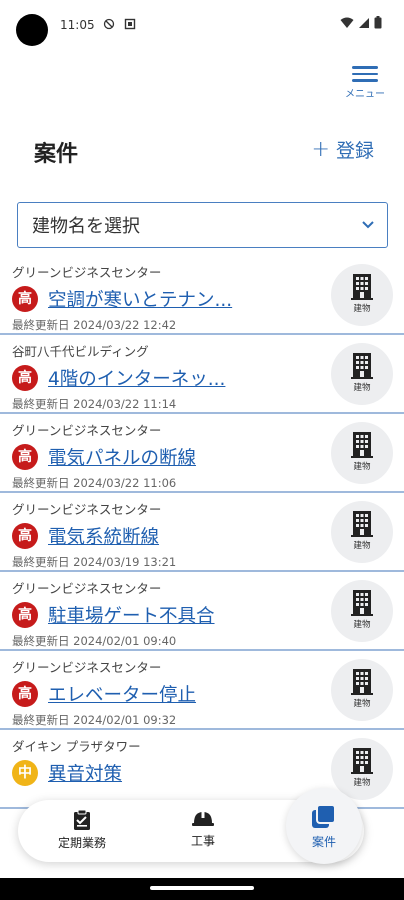 The height and width of the screenshot is (900, 404). Describe the element at coordinates (94, 325) in the screenshot. I see `last-updated: 最終更新日 2024/03/22 12:42` at that location.